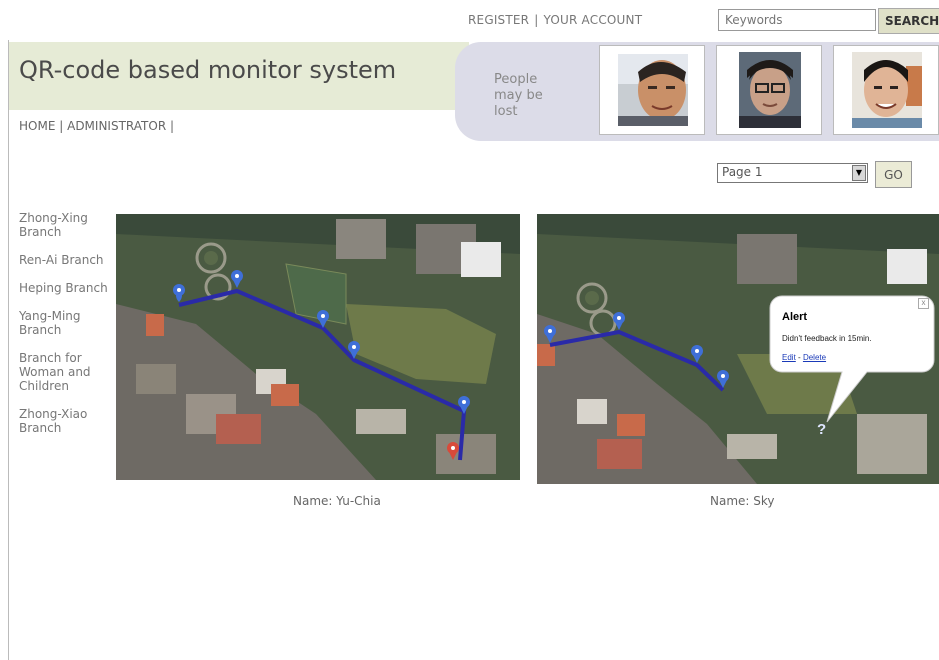 The width and height of the screenshot is (939, 660). I want to click on unknown-location-marker-icon: ?, so click(821, 429).